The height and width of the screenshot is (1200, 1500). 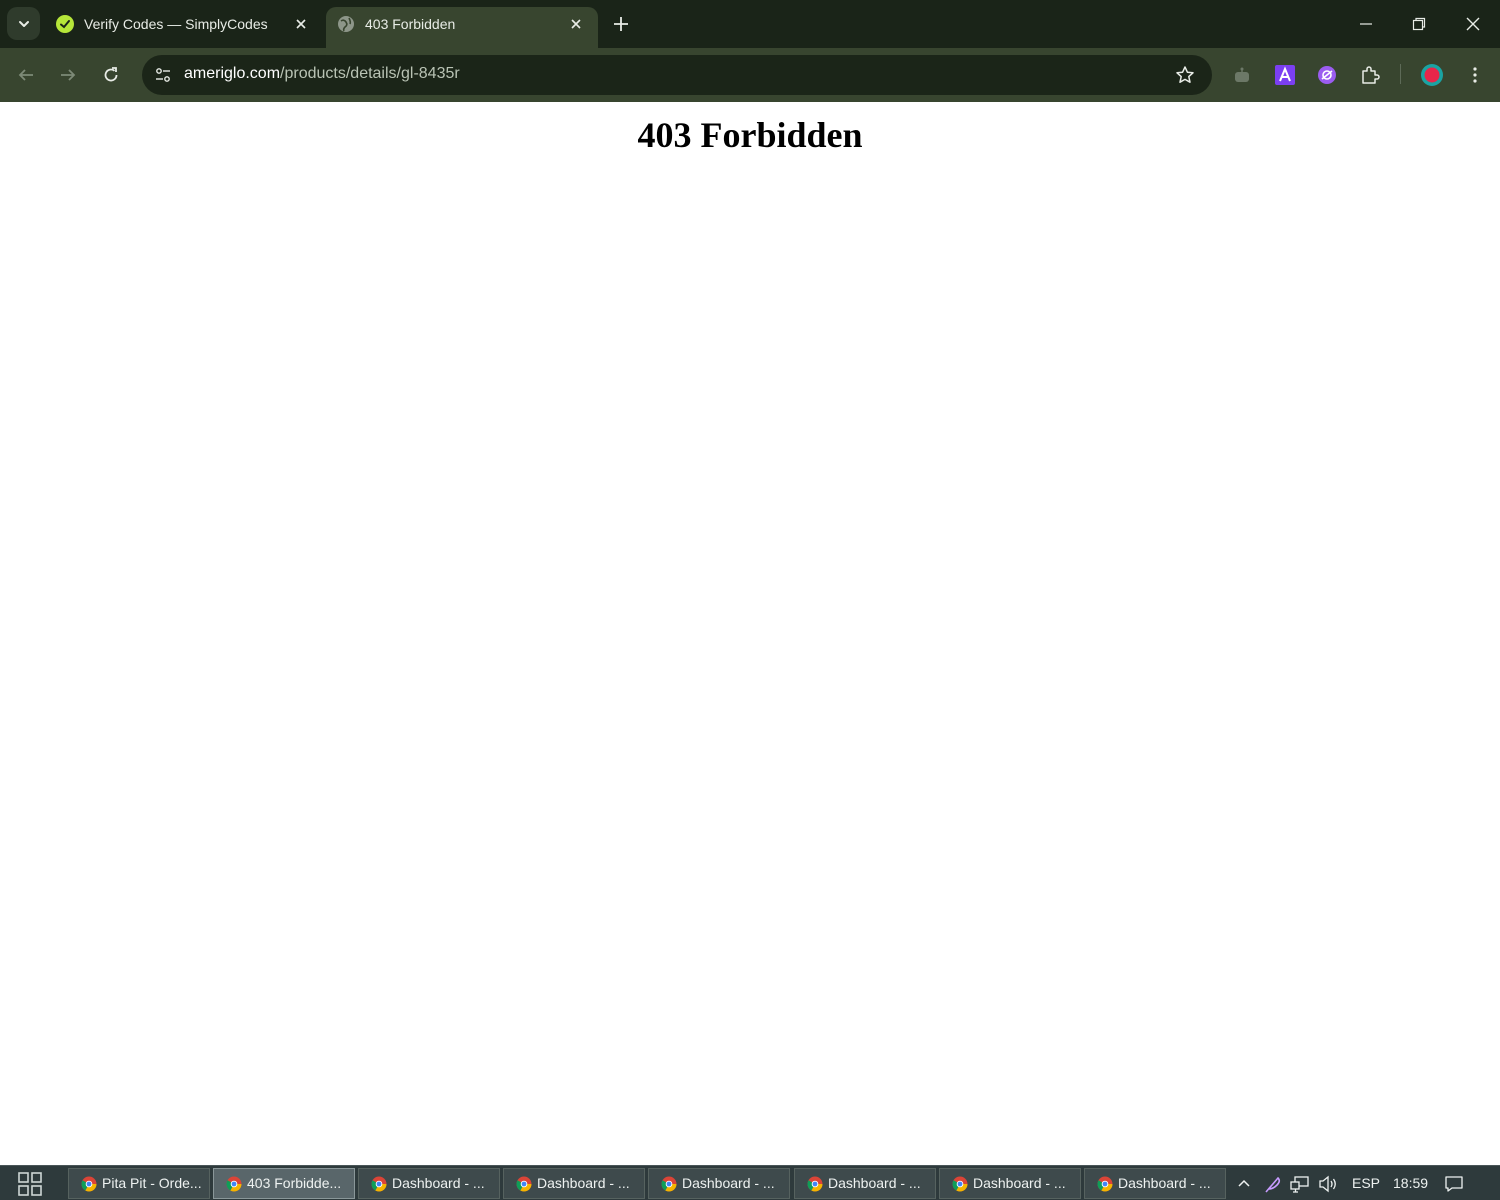 What do you see at coordinates (232, 73) in the screenshot?
I see `url-host: ameriglo.com` at bounding box center [232, 73].